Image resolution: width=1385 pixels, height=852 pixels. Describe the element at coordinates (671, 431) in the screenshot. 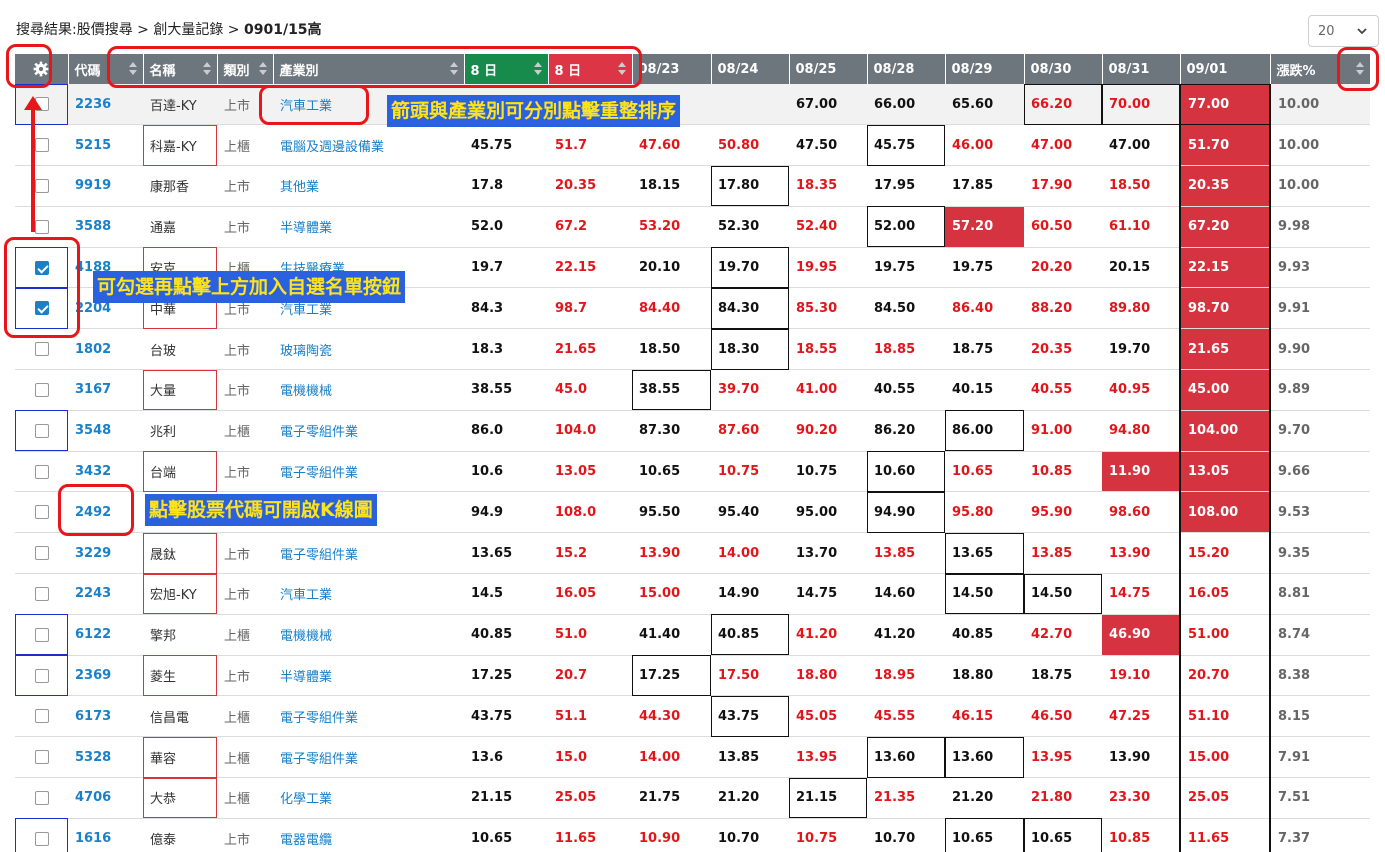

I see `price-cell: 87.30` at that location.